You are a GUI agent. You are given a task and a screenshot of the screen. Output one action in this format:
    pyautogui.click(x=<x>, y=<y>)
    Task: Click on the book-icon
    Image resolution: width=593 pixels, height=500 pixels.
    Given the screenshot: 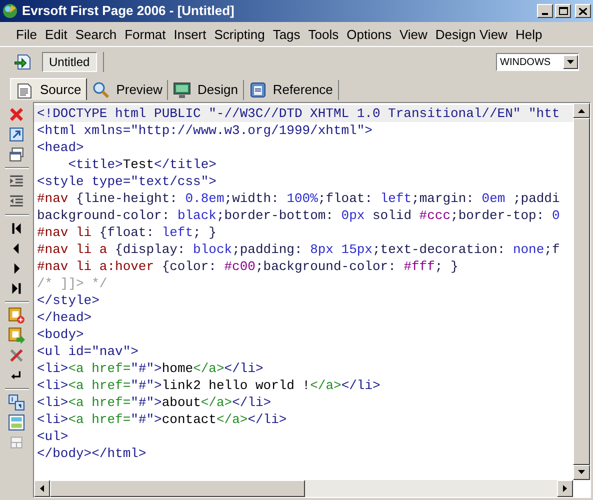 What is the action you would take?
    pyautogui.click(x=257, y=90)
    